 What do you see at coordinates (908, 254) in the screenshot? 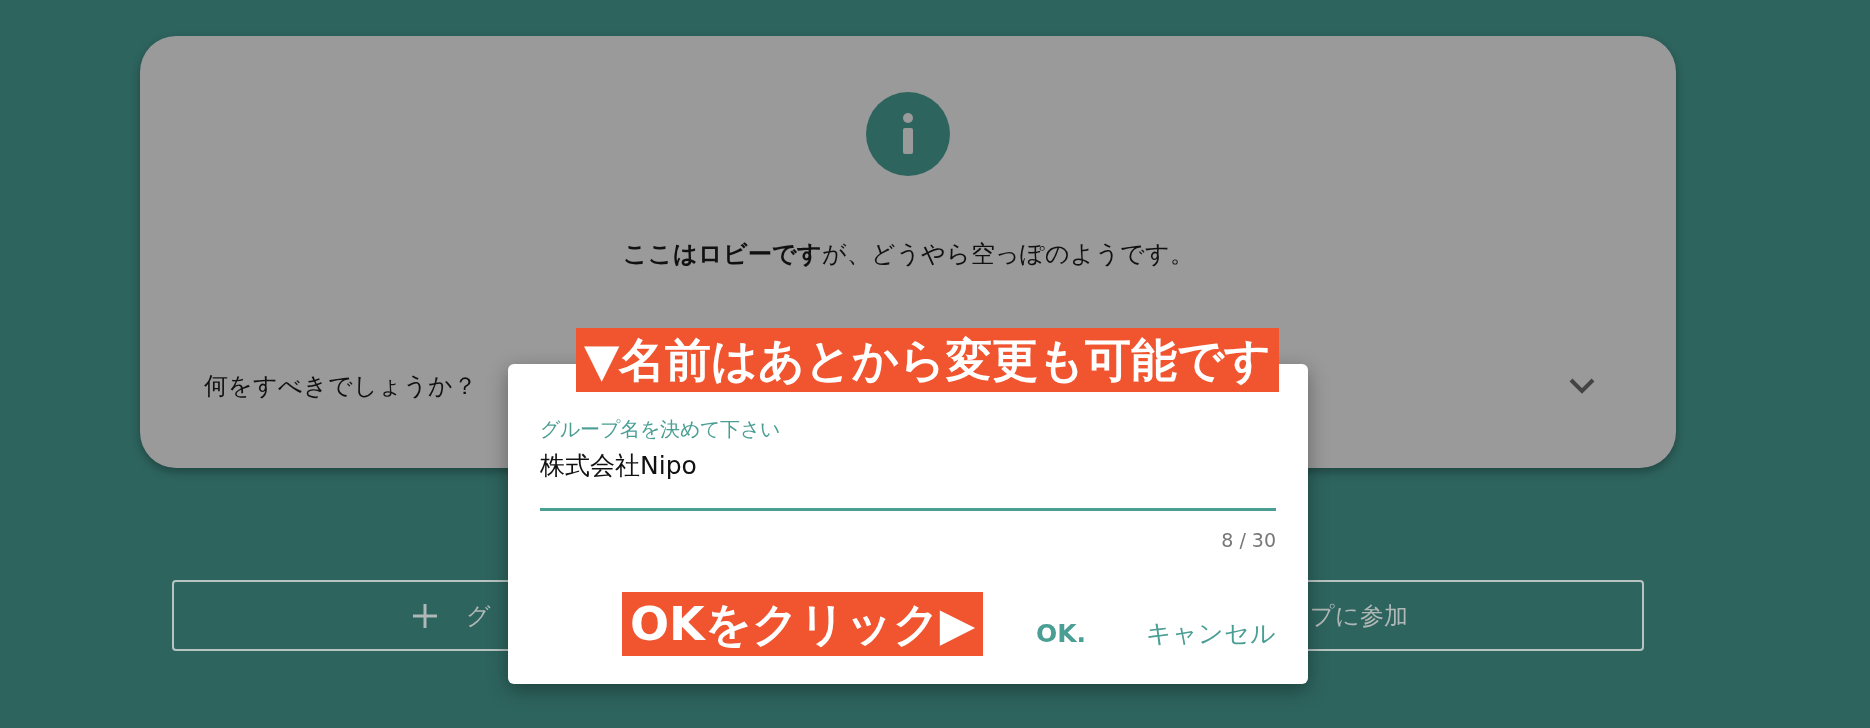
I see `empty-lobby-message: ここはロビーですが、どうやら空っぽのようです。` at bounding box center [908, 254].